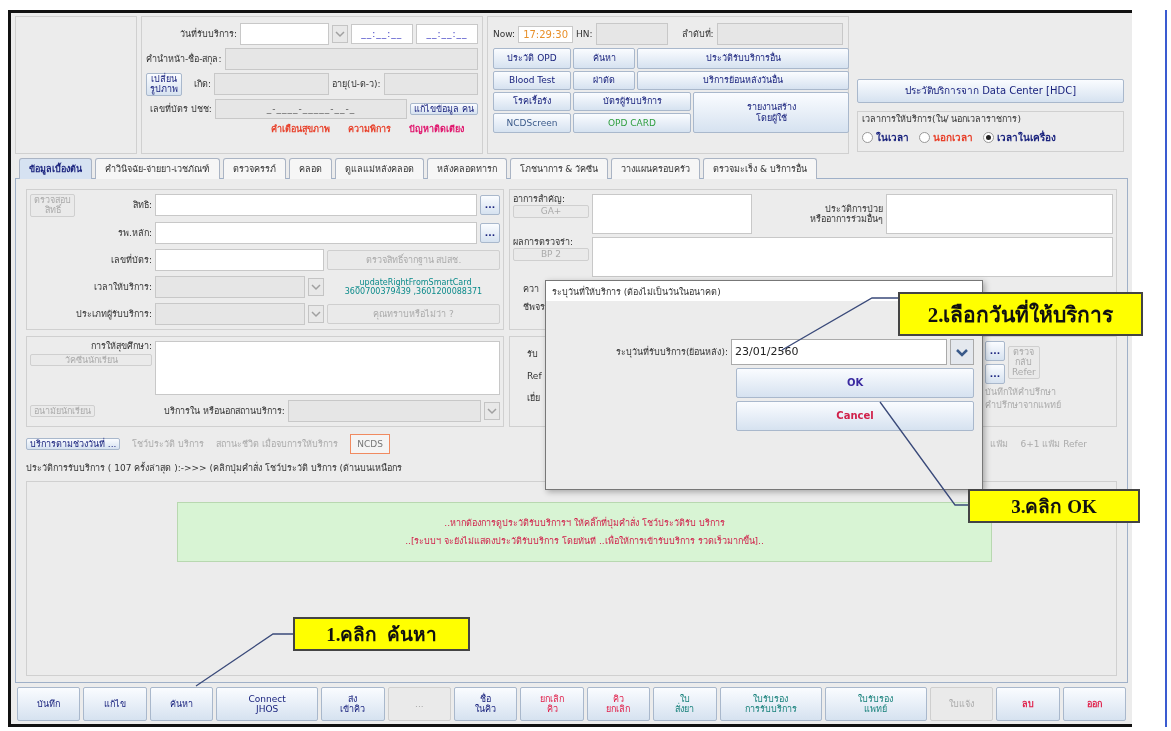  What do you see at coordinates (1028, 704) in the screenshot?
I see `toolbar-button: ลบ` at bounding box center [1028, 704].